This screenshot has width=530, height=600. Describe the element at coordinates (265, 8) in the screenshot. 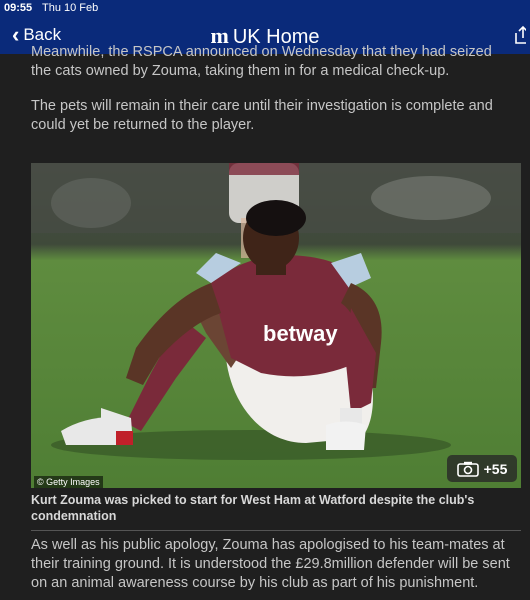

I see `status-bar: 09:55 Thu 10 Feb` at that location.